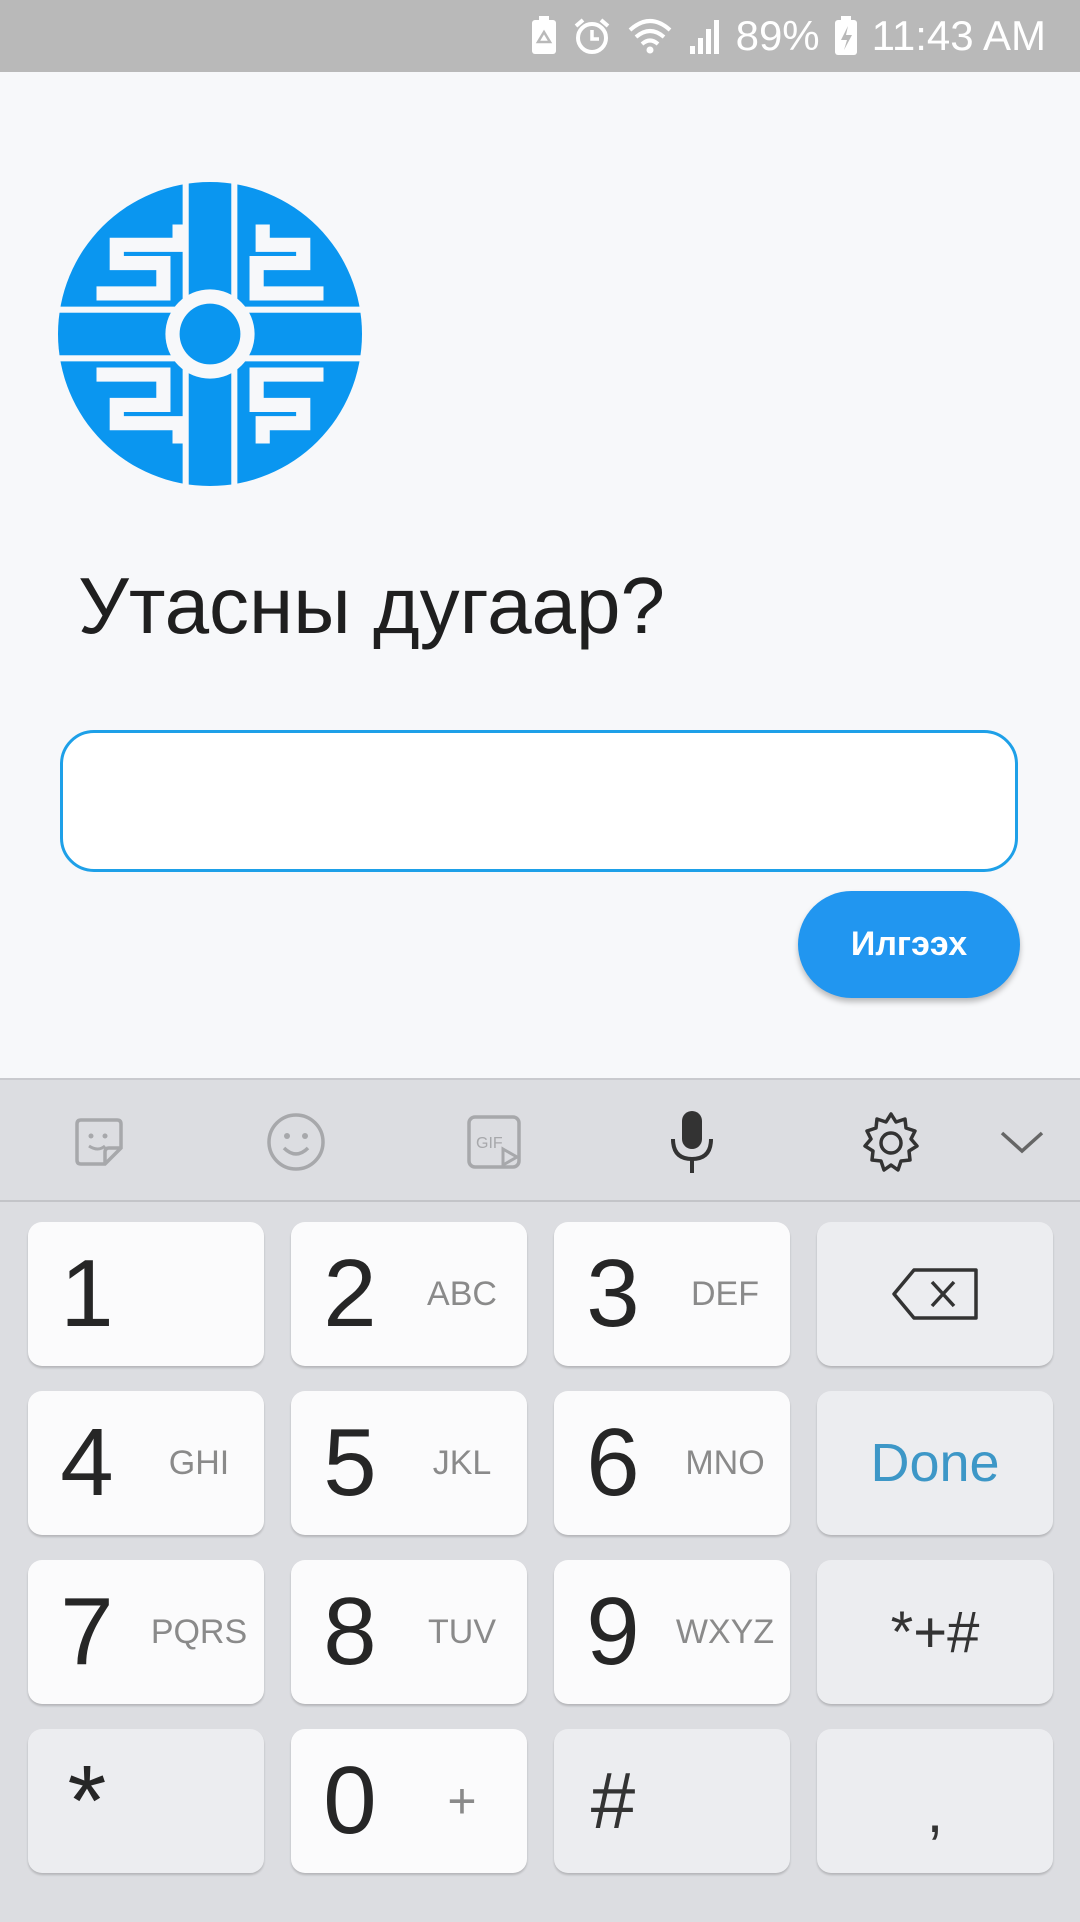 The width and height of the screenshot is (1080, 1922). Describe the element at coordinates (350, 1293) in the screenshot. I see `key-digit: 2` at that location.